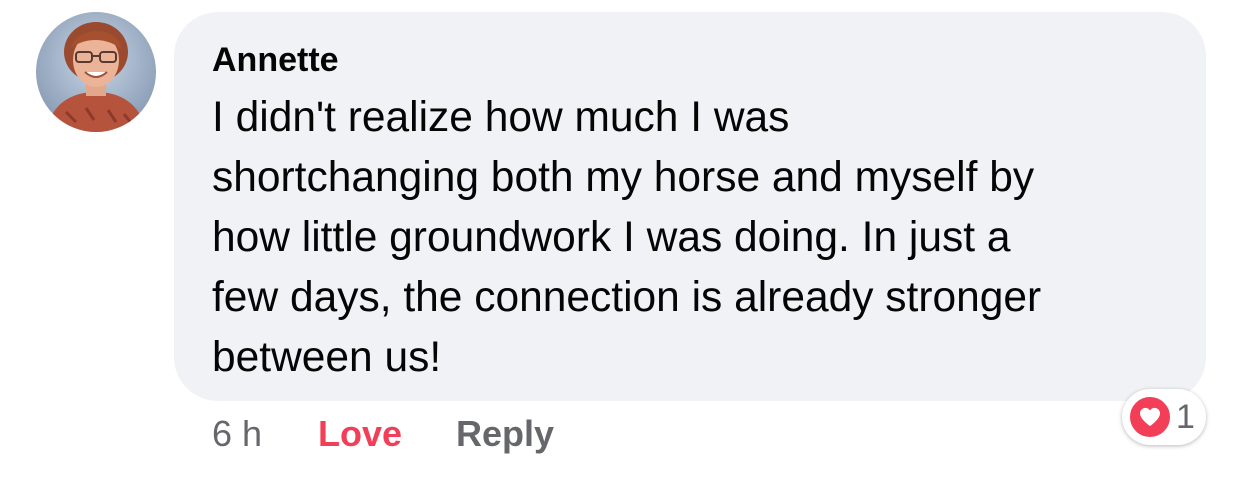 The image size is (1242, 479). I want to click on avatar, so click(96, 72).